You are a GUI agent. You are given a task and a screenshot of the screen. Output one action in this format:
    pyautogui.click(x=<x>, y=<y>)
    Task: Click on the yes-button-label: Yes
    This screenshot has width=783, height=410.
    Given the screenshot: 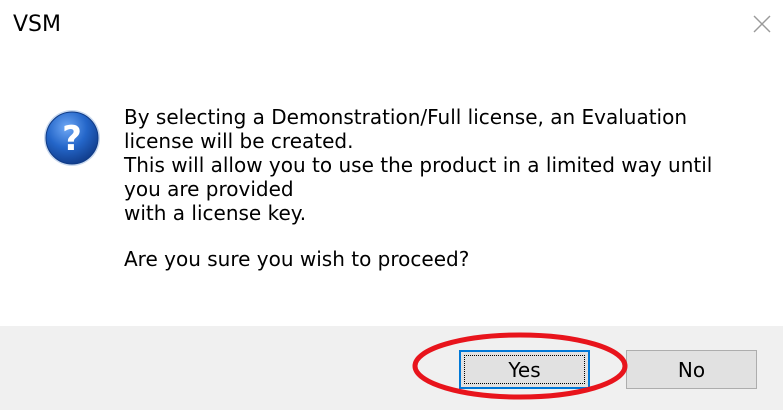 What is the action you would take?
    pyautogui.click(x=524, y=369)
    